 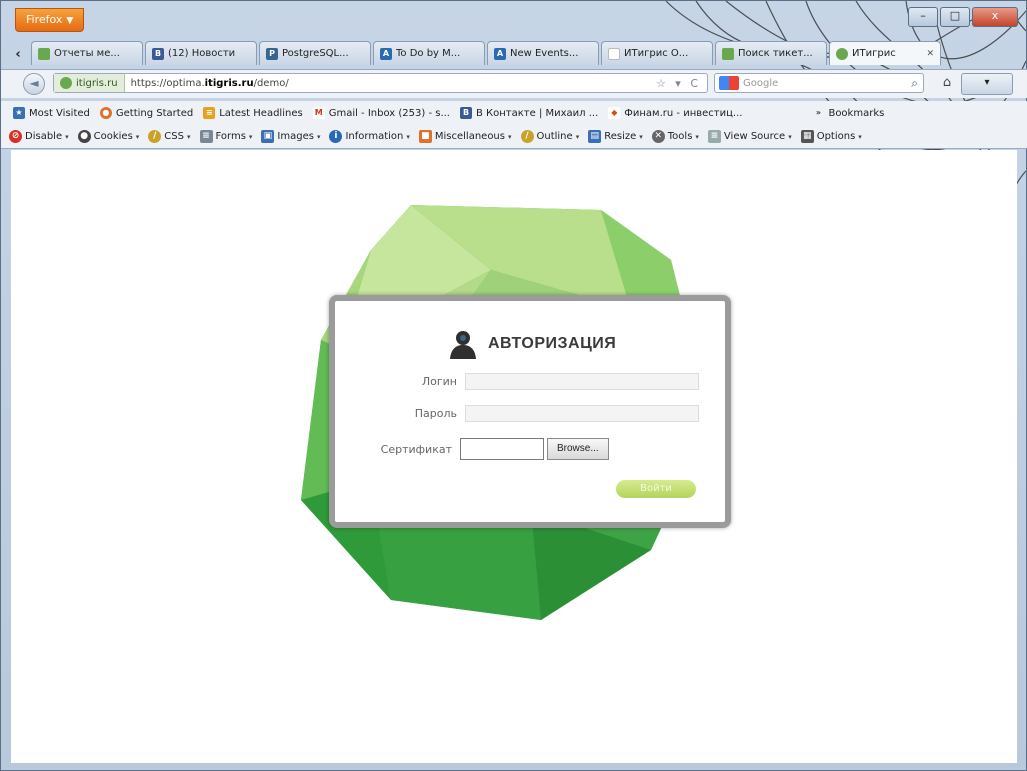 What do you see at coordinates (831, 136) in the screenshot?
I see `devbar-options: ▦ Options ▾` at bounding box center [831, 136].